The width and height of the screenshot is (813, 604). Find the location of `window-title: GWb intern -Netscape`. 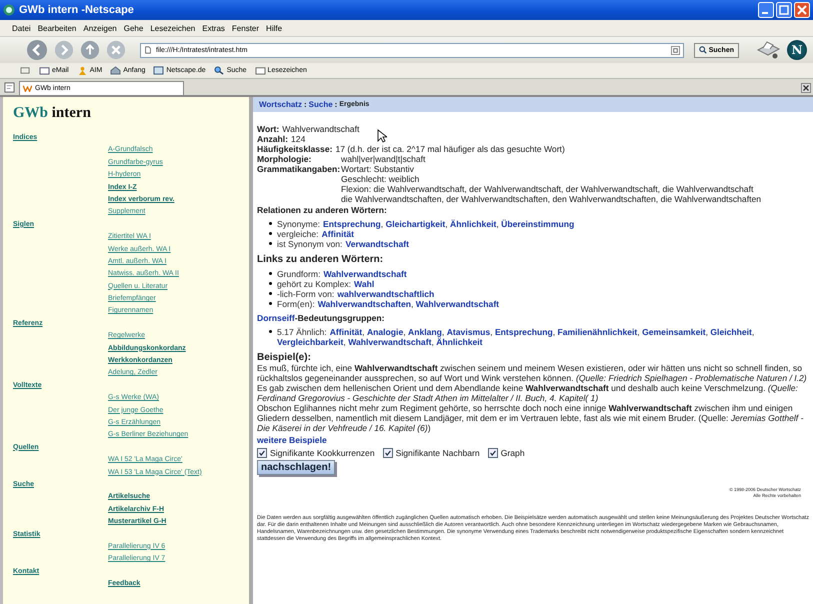

window-title: GWb intern -Netscape is located at coordinates (77, 10).